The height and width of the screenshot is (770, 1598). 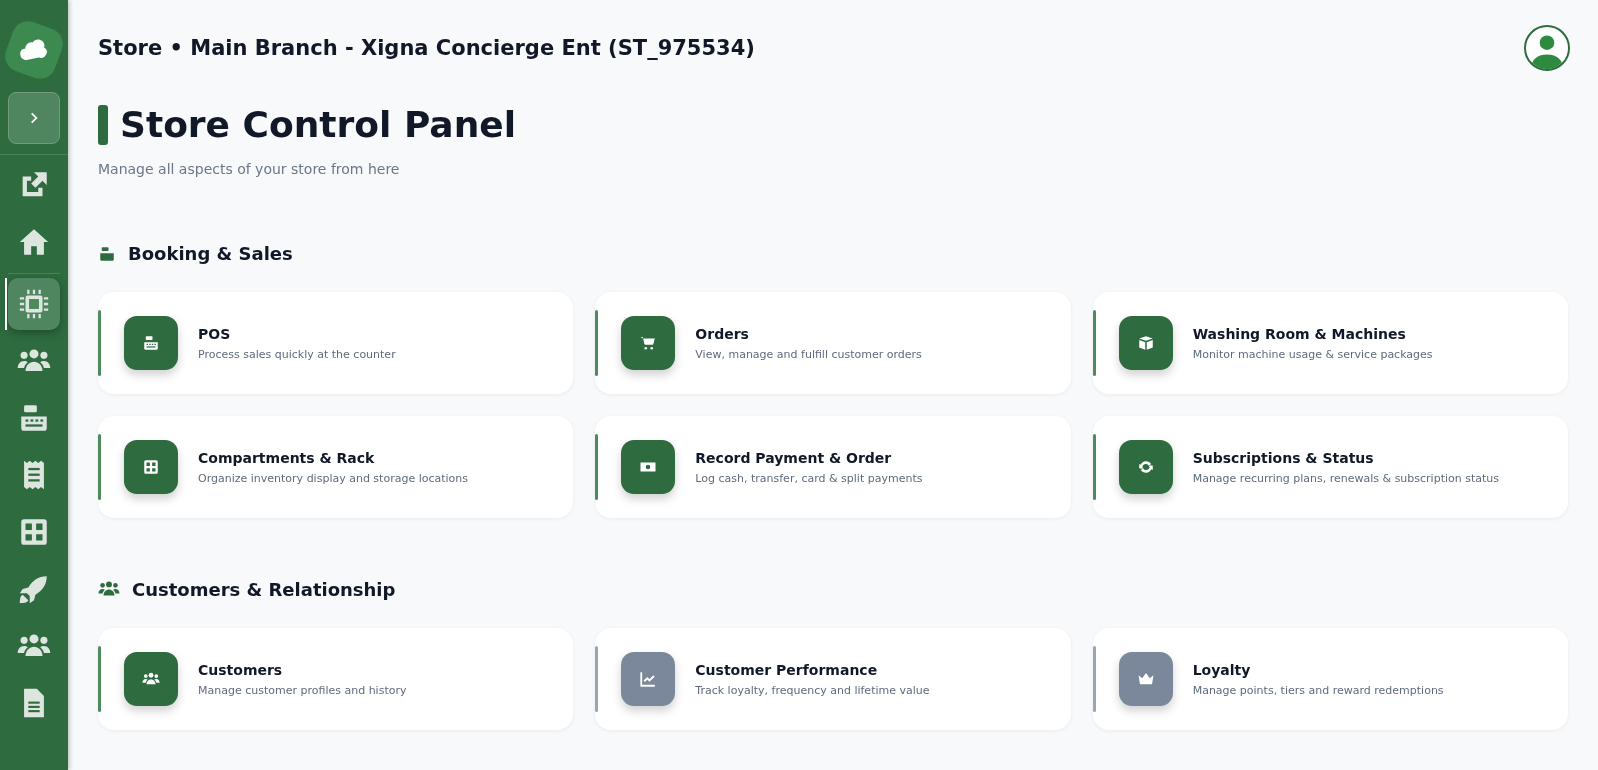 I want to click on module-card: Customers Manage customer profiles and history, so click(x=336, y=679).